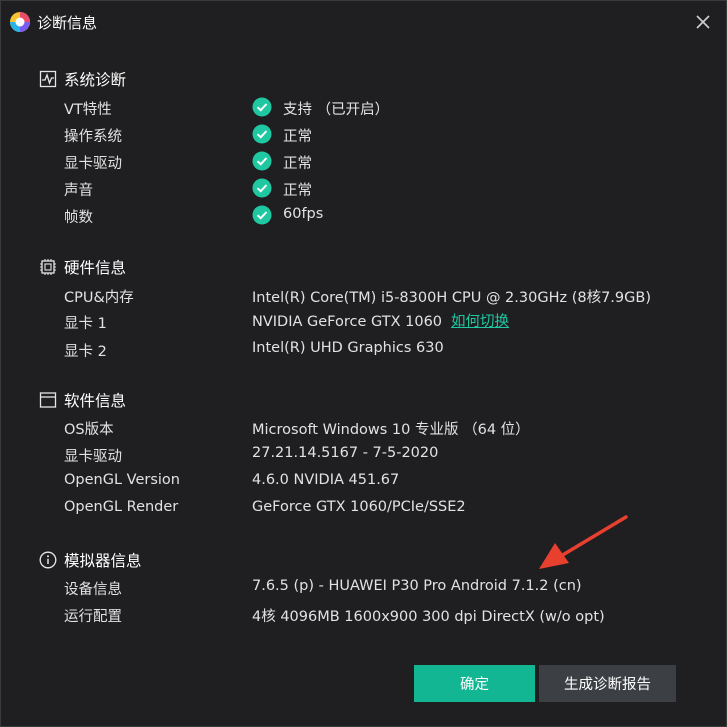 The width and height of the screenshot is (727, 727). Describe the element at coordinates (99, 298) in the screenshot. I see `cpu-label: CPU&内存` at that location.